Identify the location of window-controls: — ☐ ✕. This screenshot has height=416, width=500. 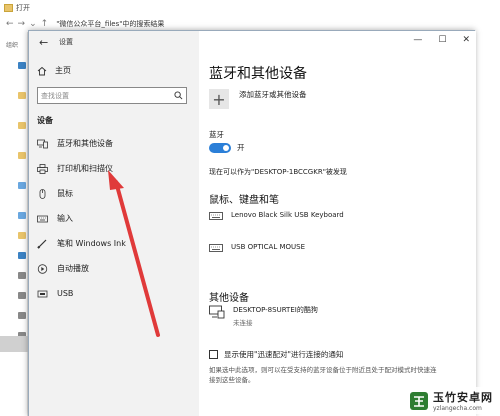
(441, 40).